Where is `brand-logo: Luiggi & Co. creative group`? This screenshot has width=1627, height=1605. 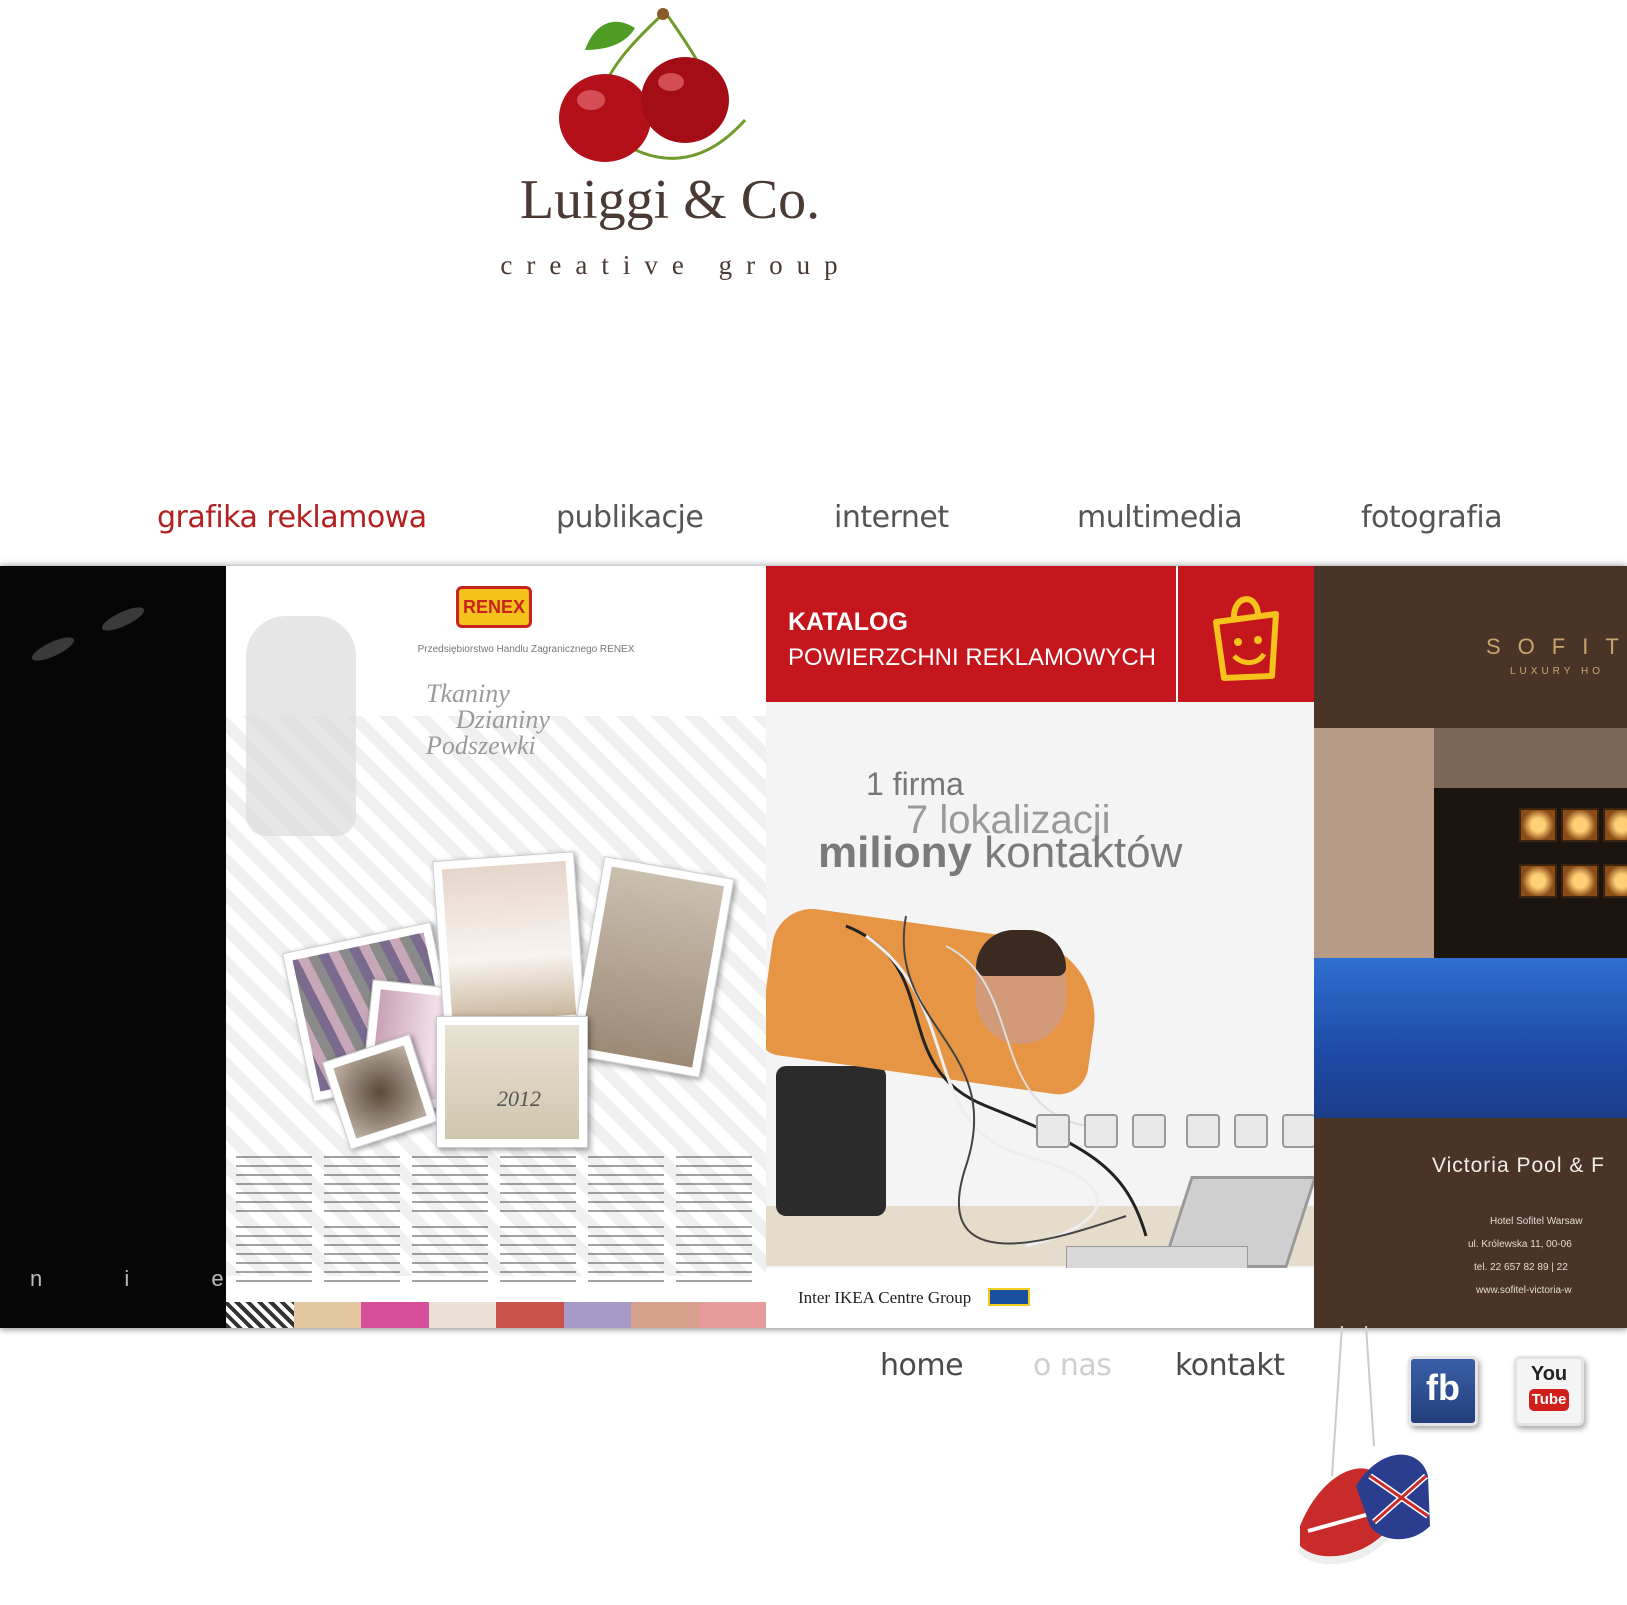
brand-logo: Luiggi & Co. creative group is located at coordinates (660, 150).